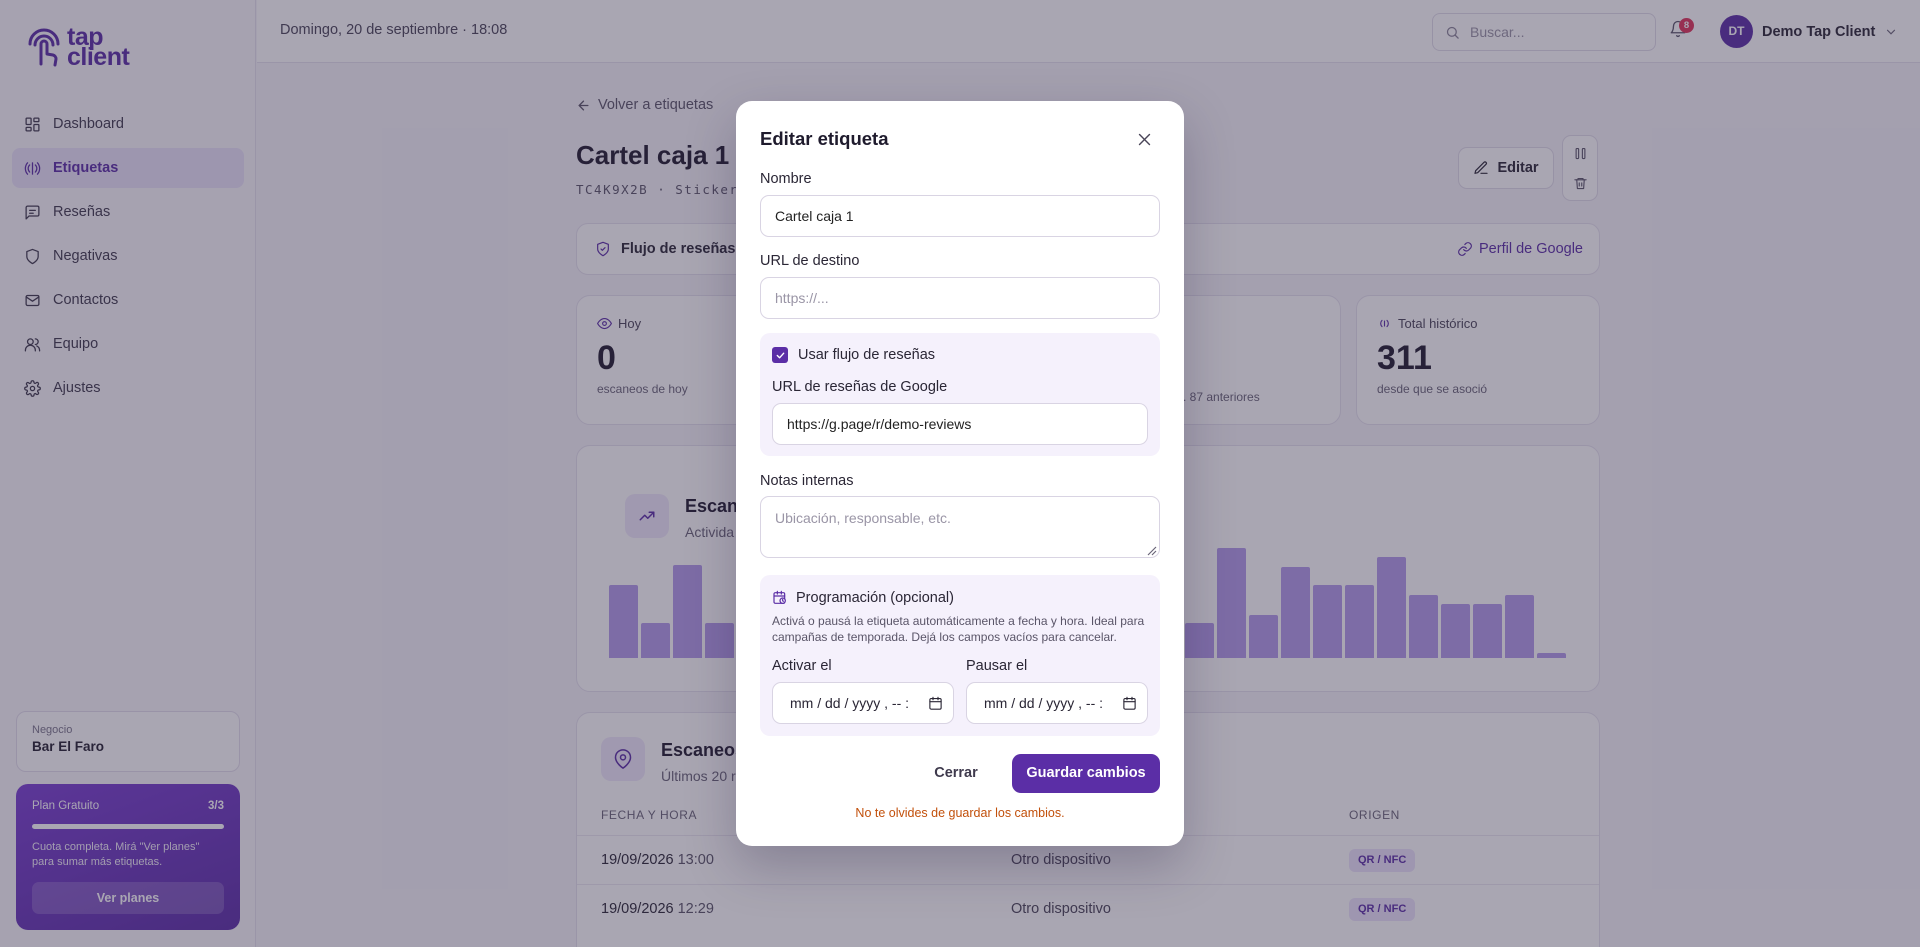 Image resolution: width=1920 pixels, height=947 pixels. Describe the element at coordinates (960, 424) in the screenshot. I see `google-url-field` at that location.